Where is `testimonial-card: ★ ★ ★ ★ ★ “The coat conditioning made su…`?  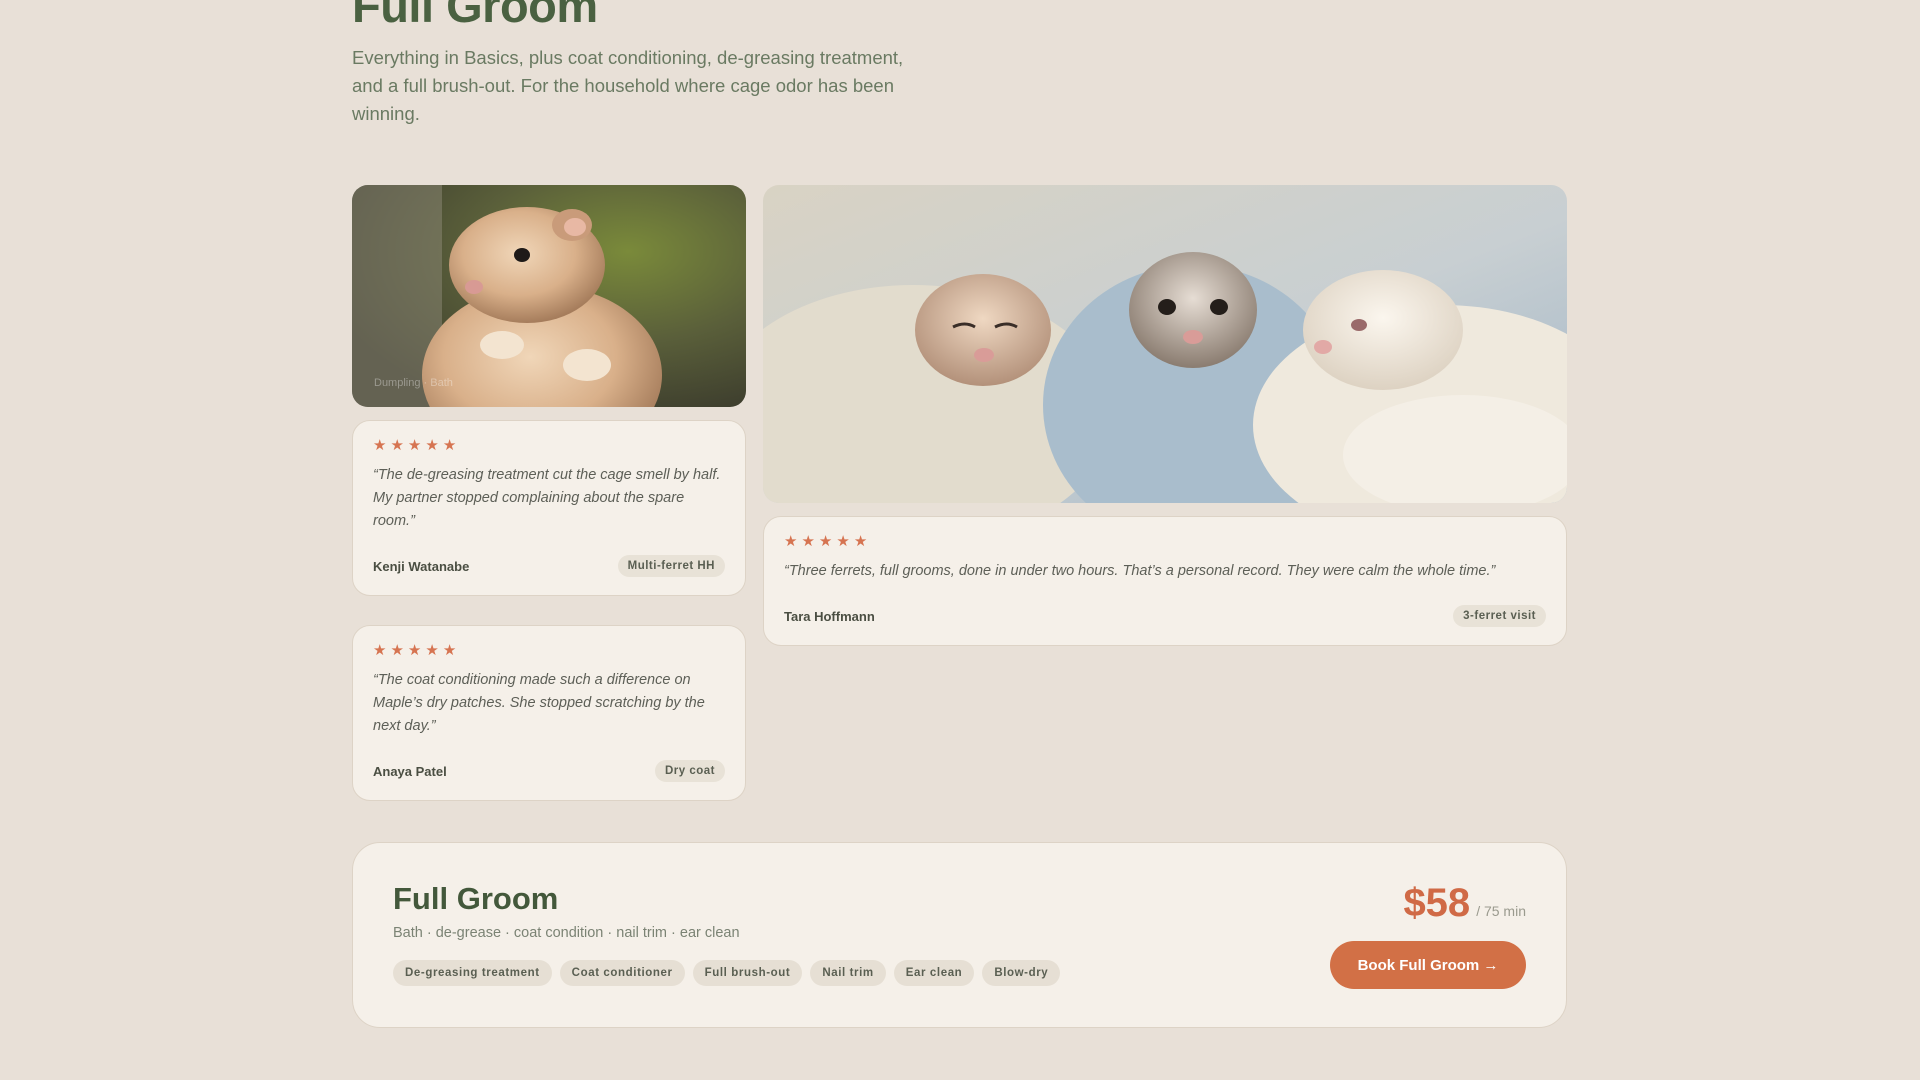
testimonial-card: ★ ★ ★ ★ ★ “The coat conditioning made su… is located at coordinates (549, 713).